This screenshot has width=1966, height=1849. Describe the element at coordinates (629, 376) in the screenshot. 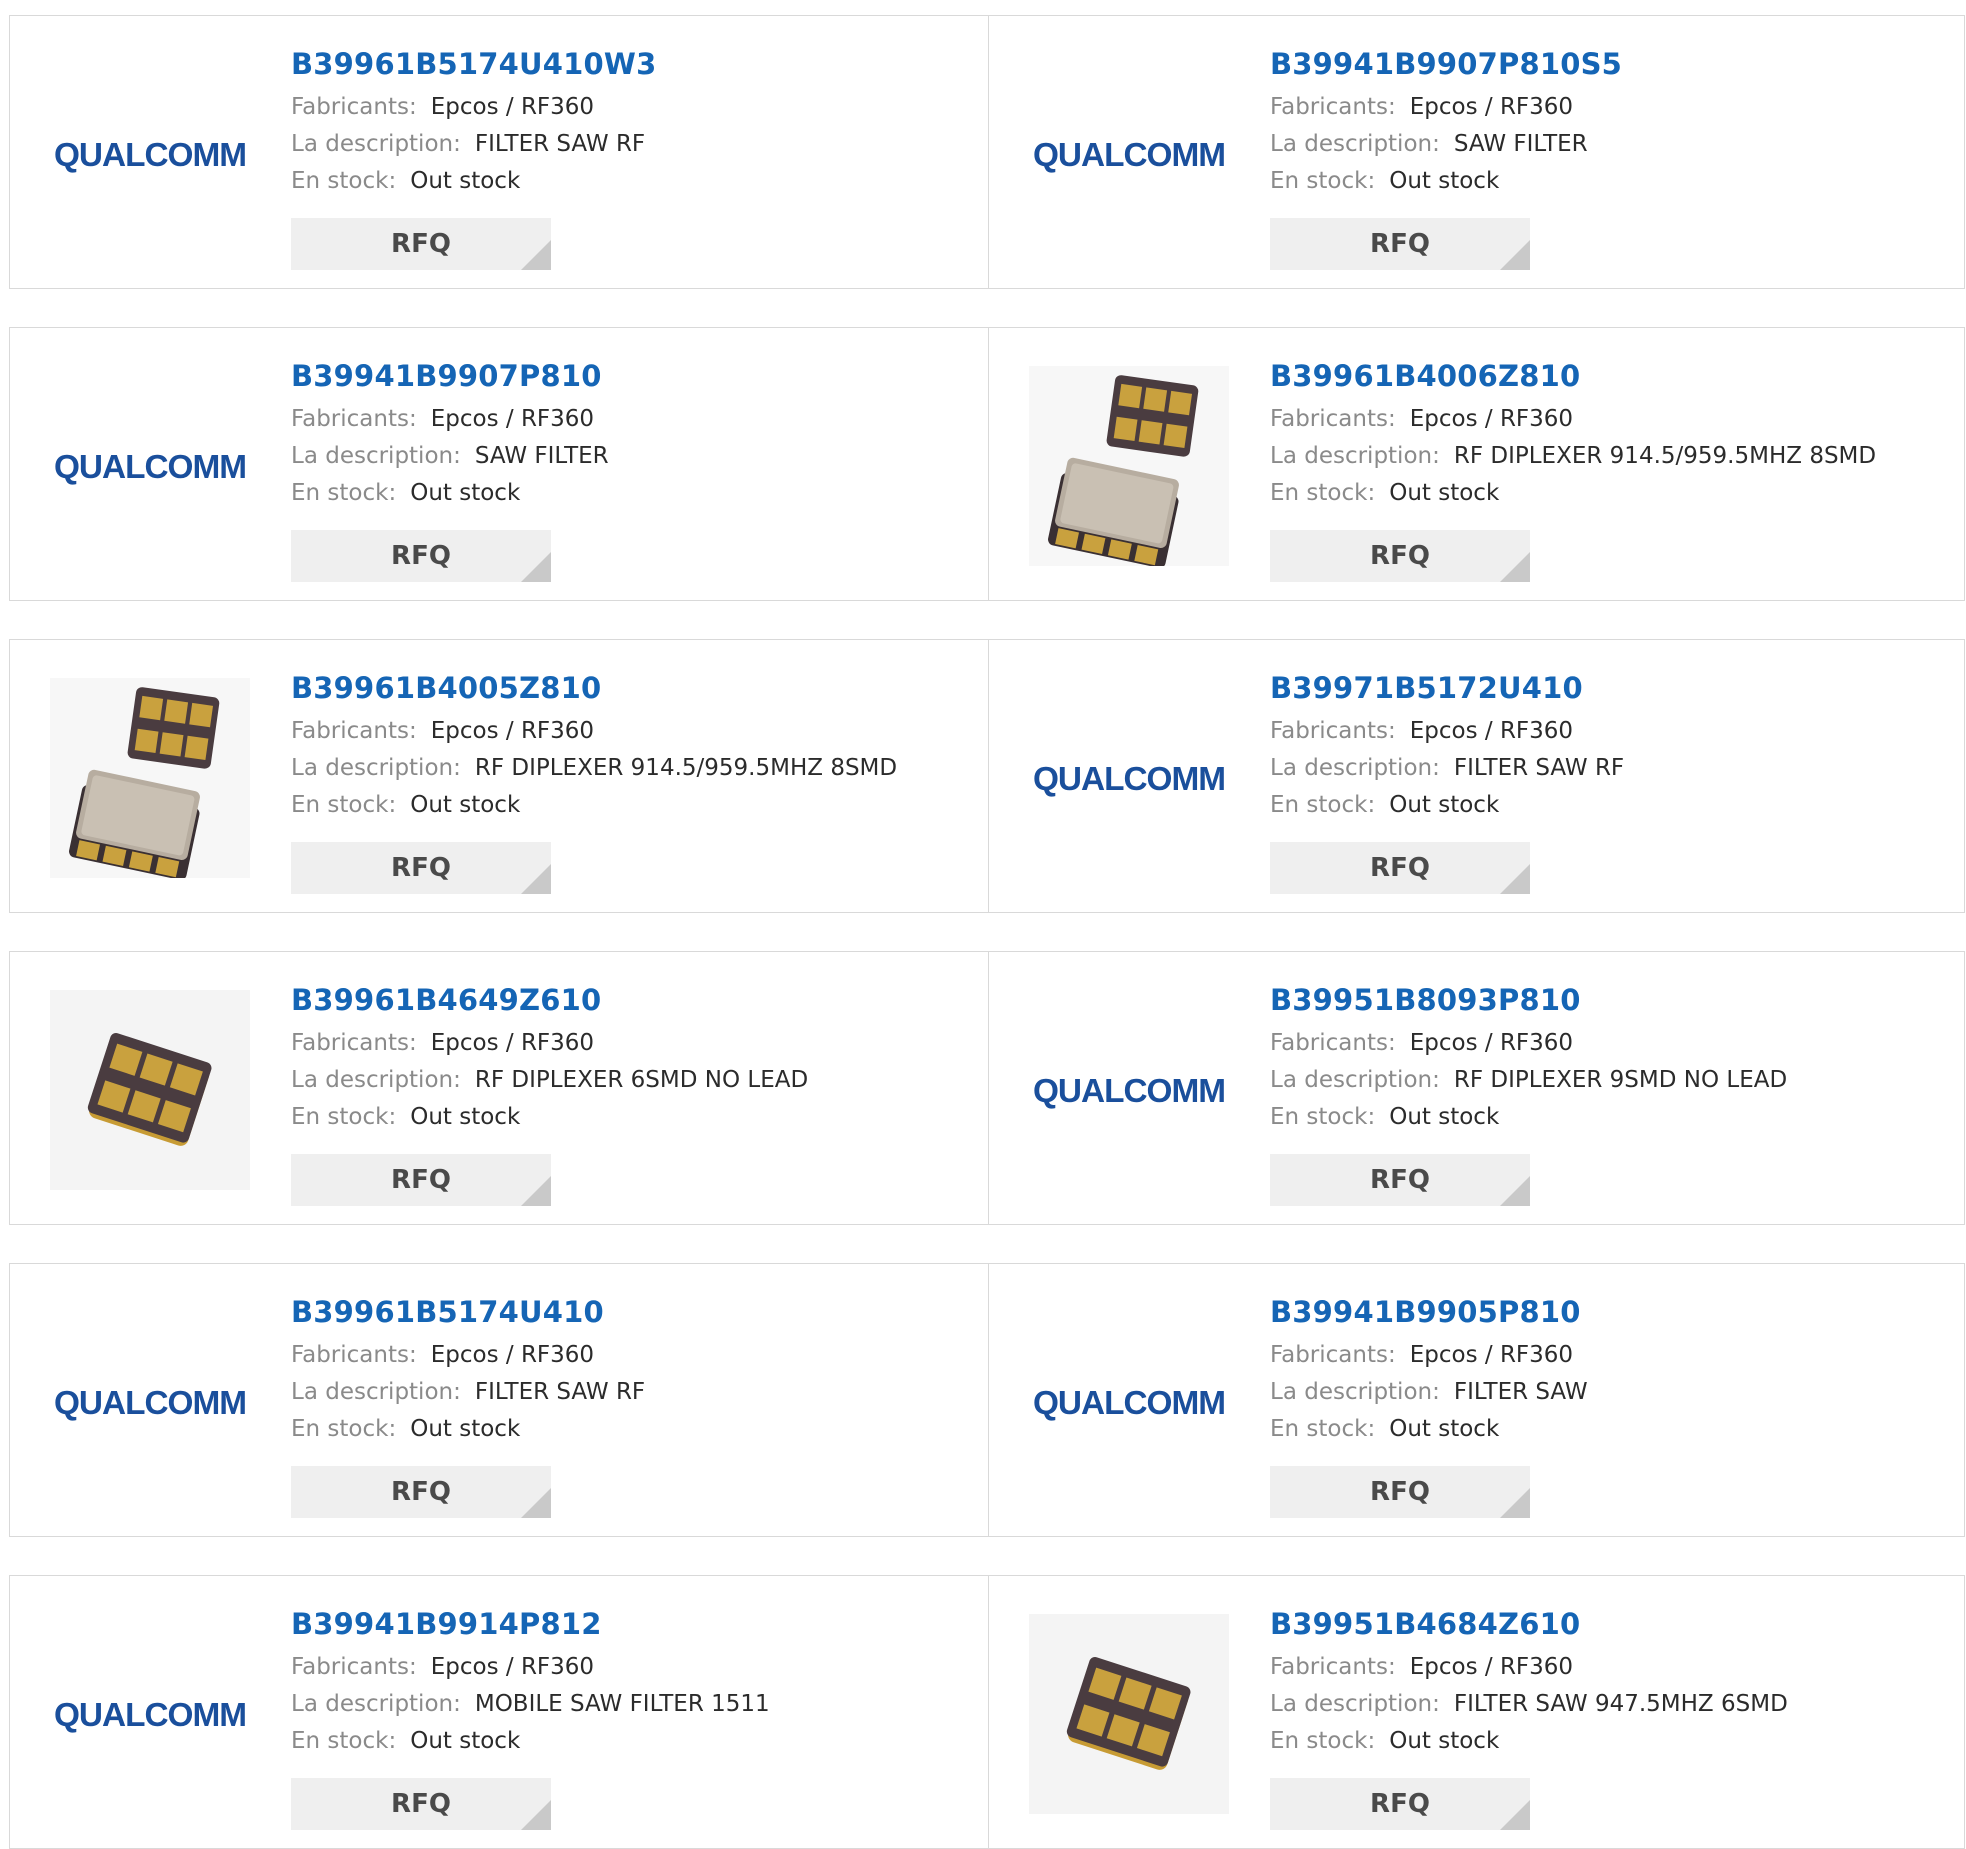

I see `part-number-link: B39941B9907P810` at that location.